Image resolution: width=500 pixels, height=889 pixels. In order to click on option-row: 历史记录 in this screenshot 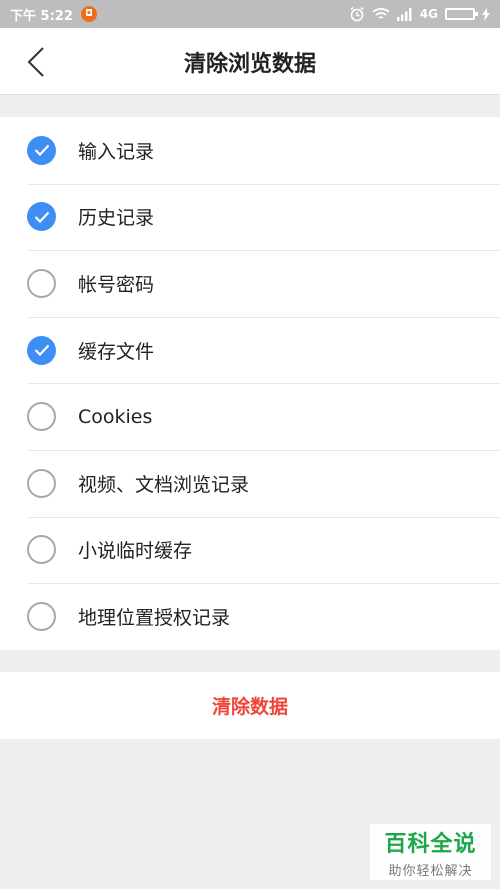, I will do `click(250, 217)`.